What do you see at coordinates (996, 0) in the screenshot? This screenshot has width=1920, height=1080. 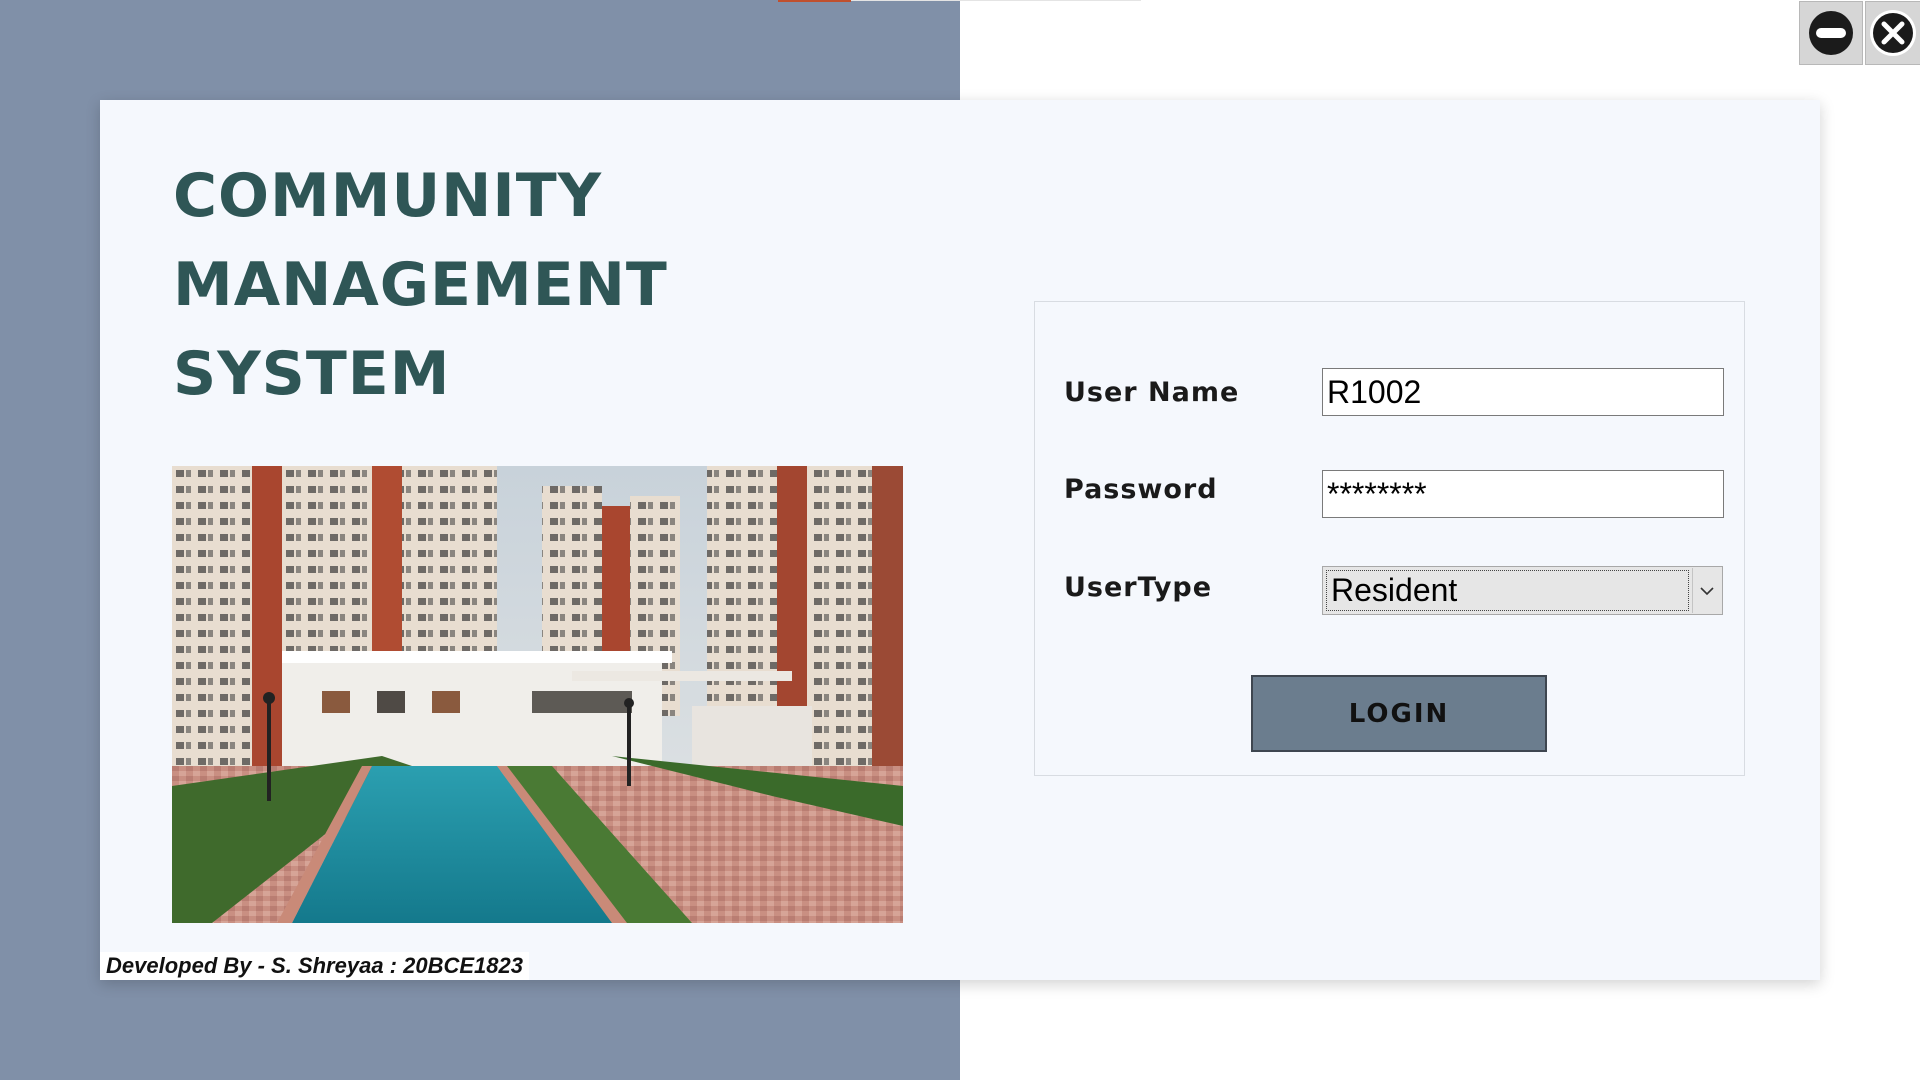 I see `top-divider-strip` at bounding box center [996, 0].